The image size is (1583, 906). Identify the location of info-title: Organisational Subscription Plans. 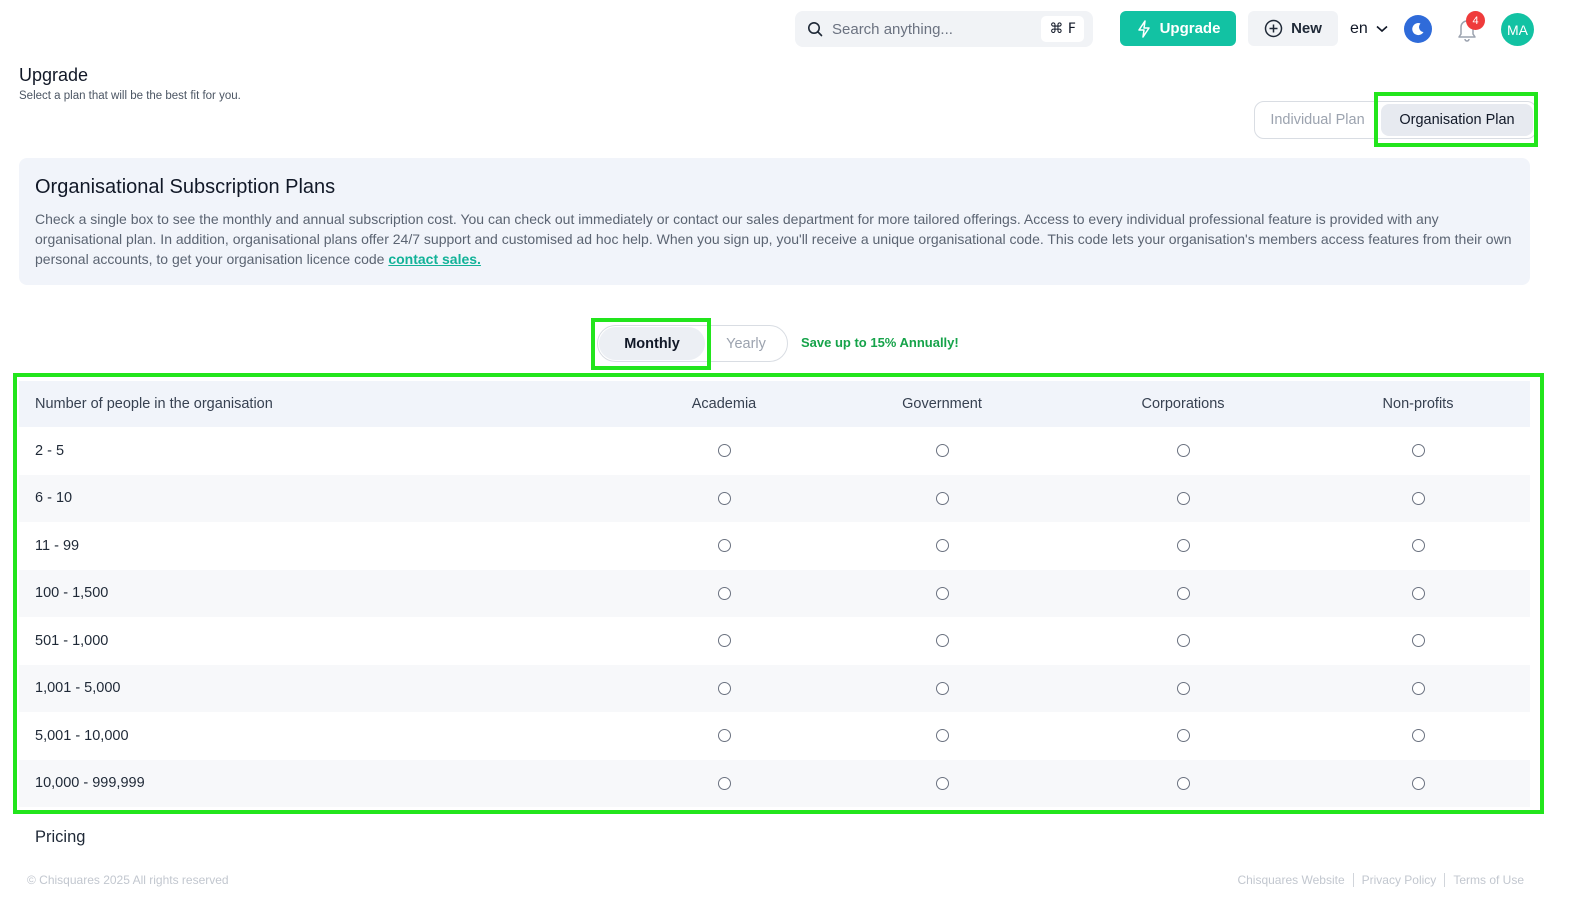
(185, 187).